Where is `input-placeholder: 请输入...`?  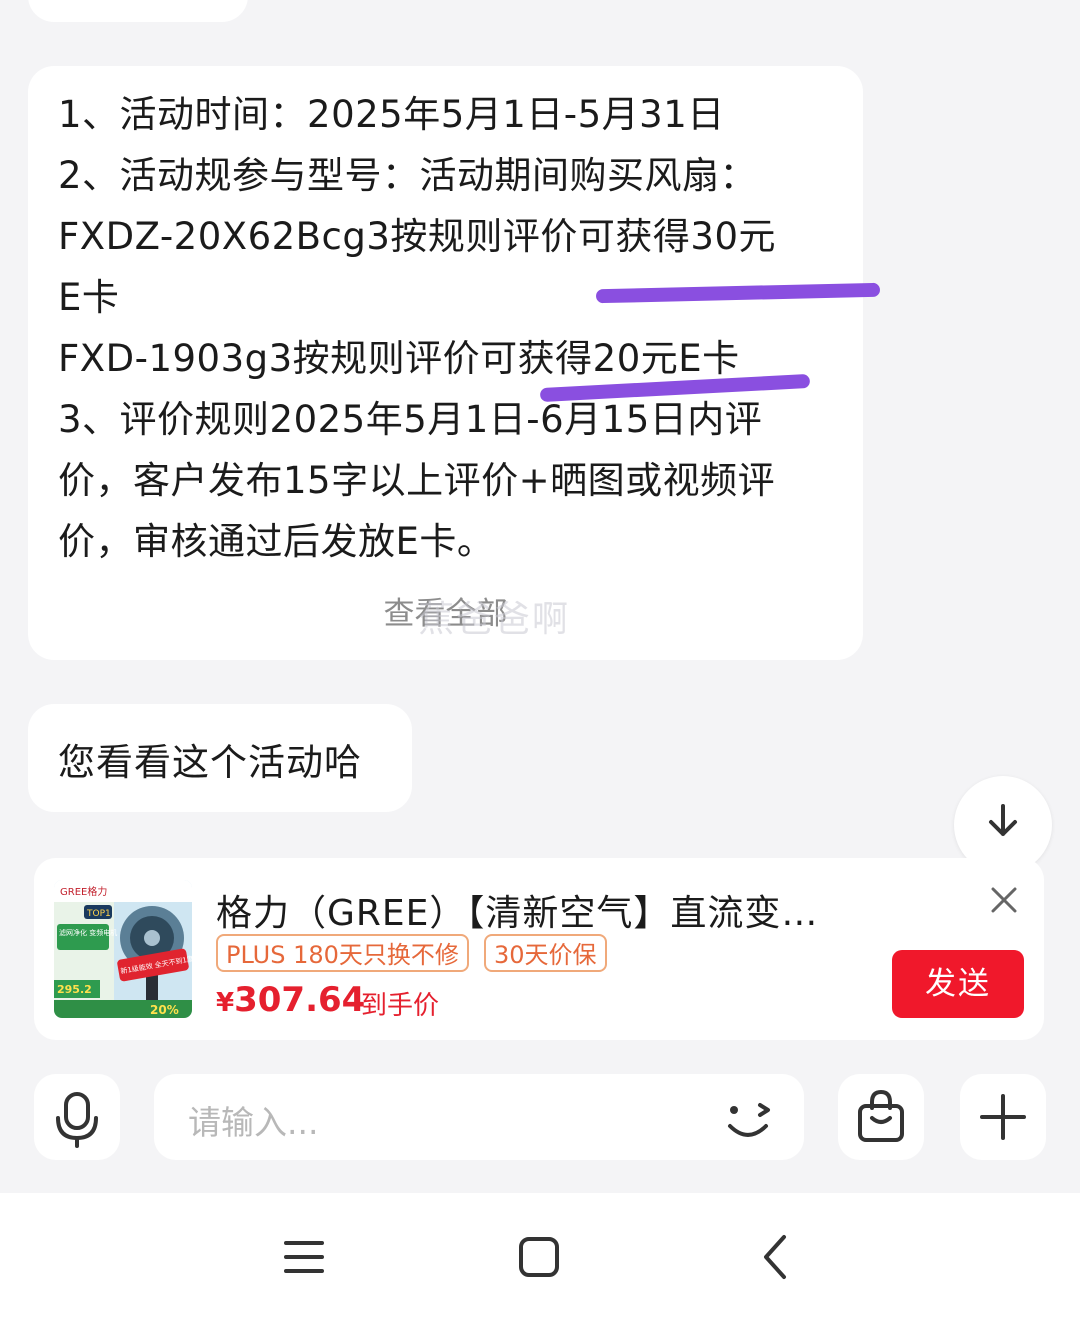 input-placeholder: 请输入... is located at coordinates (253, 1122).